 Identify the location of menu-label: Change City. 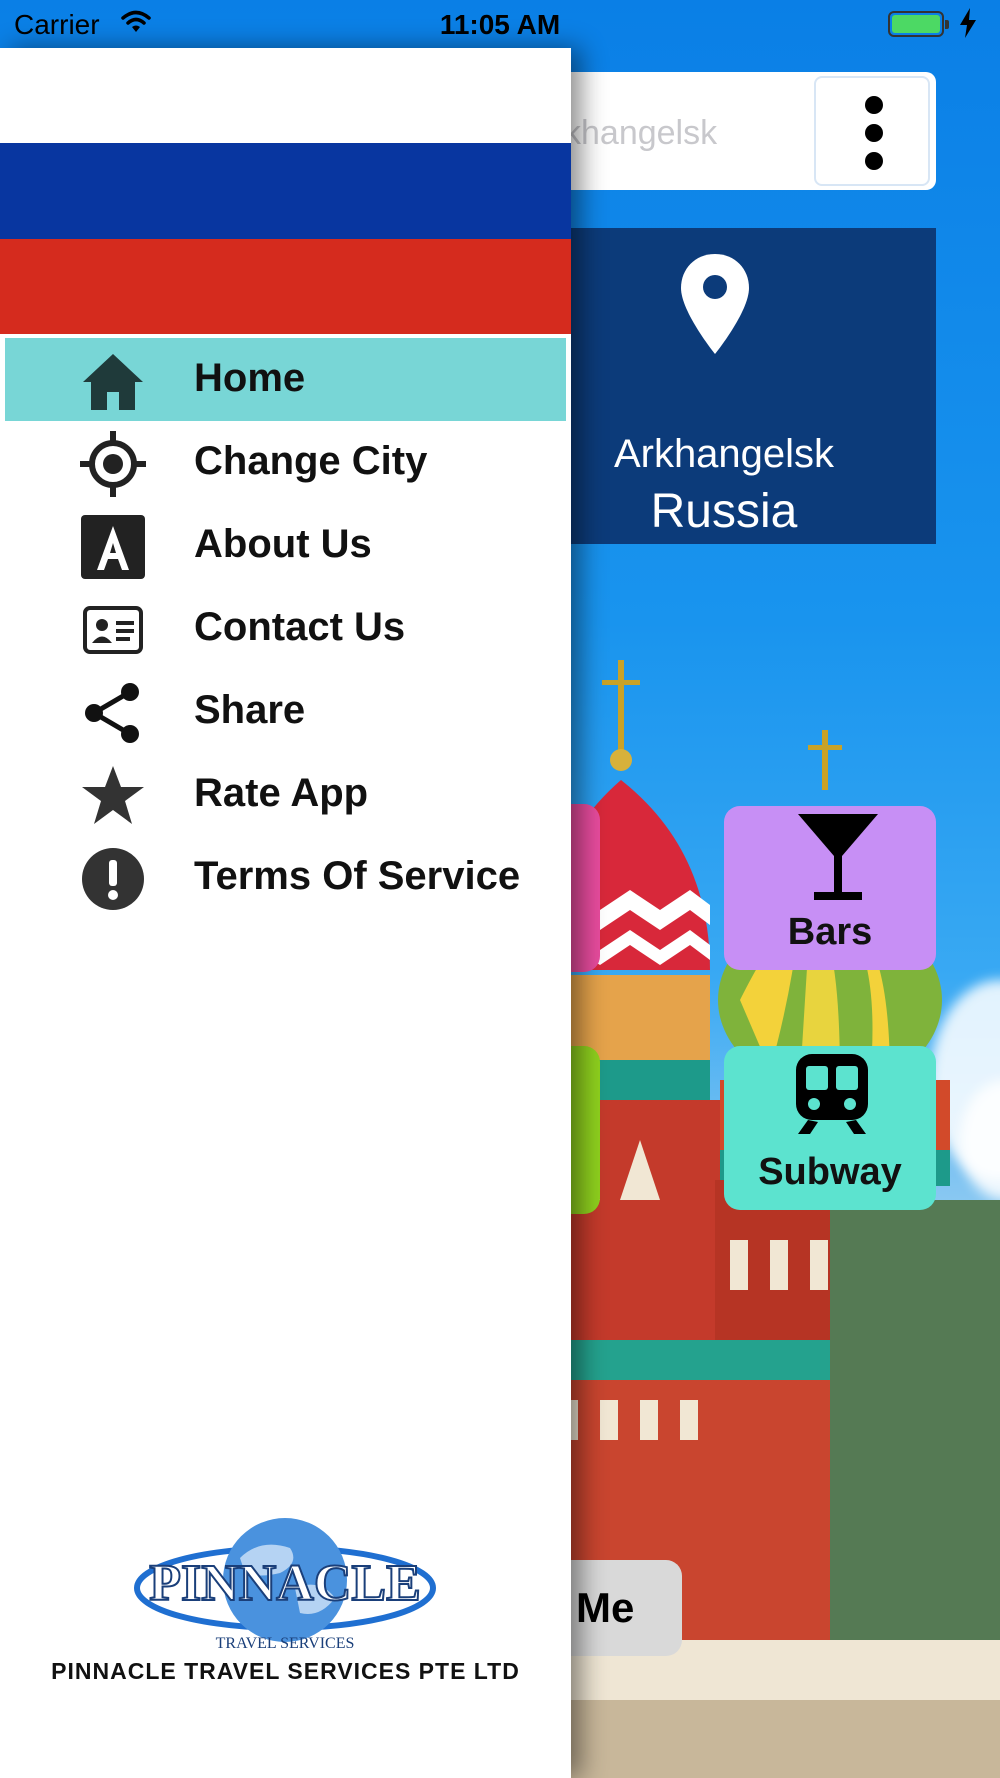
(311, 461).